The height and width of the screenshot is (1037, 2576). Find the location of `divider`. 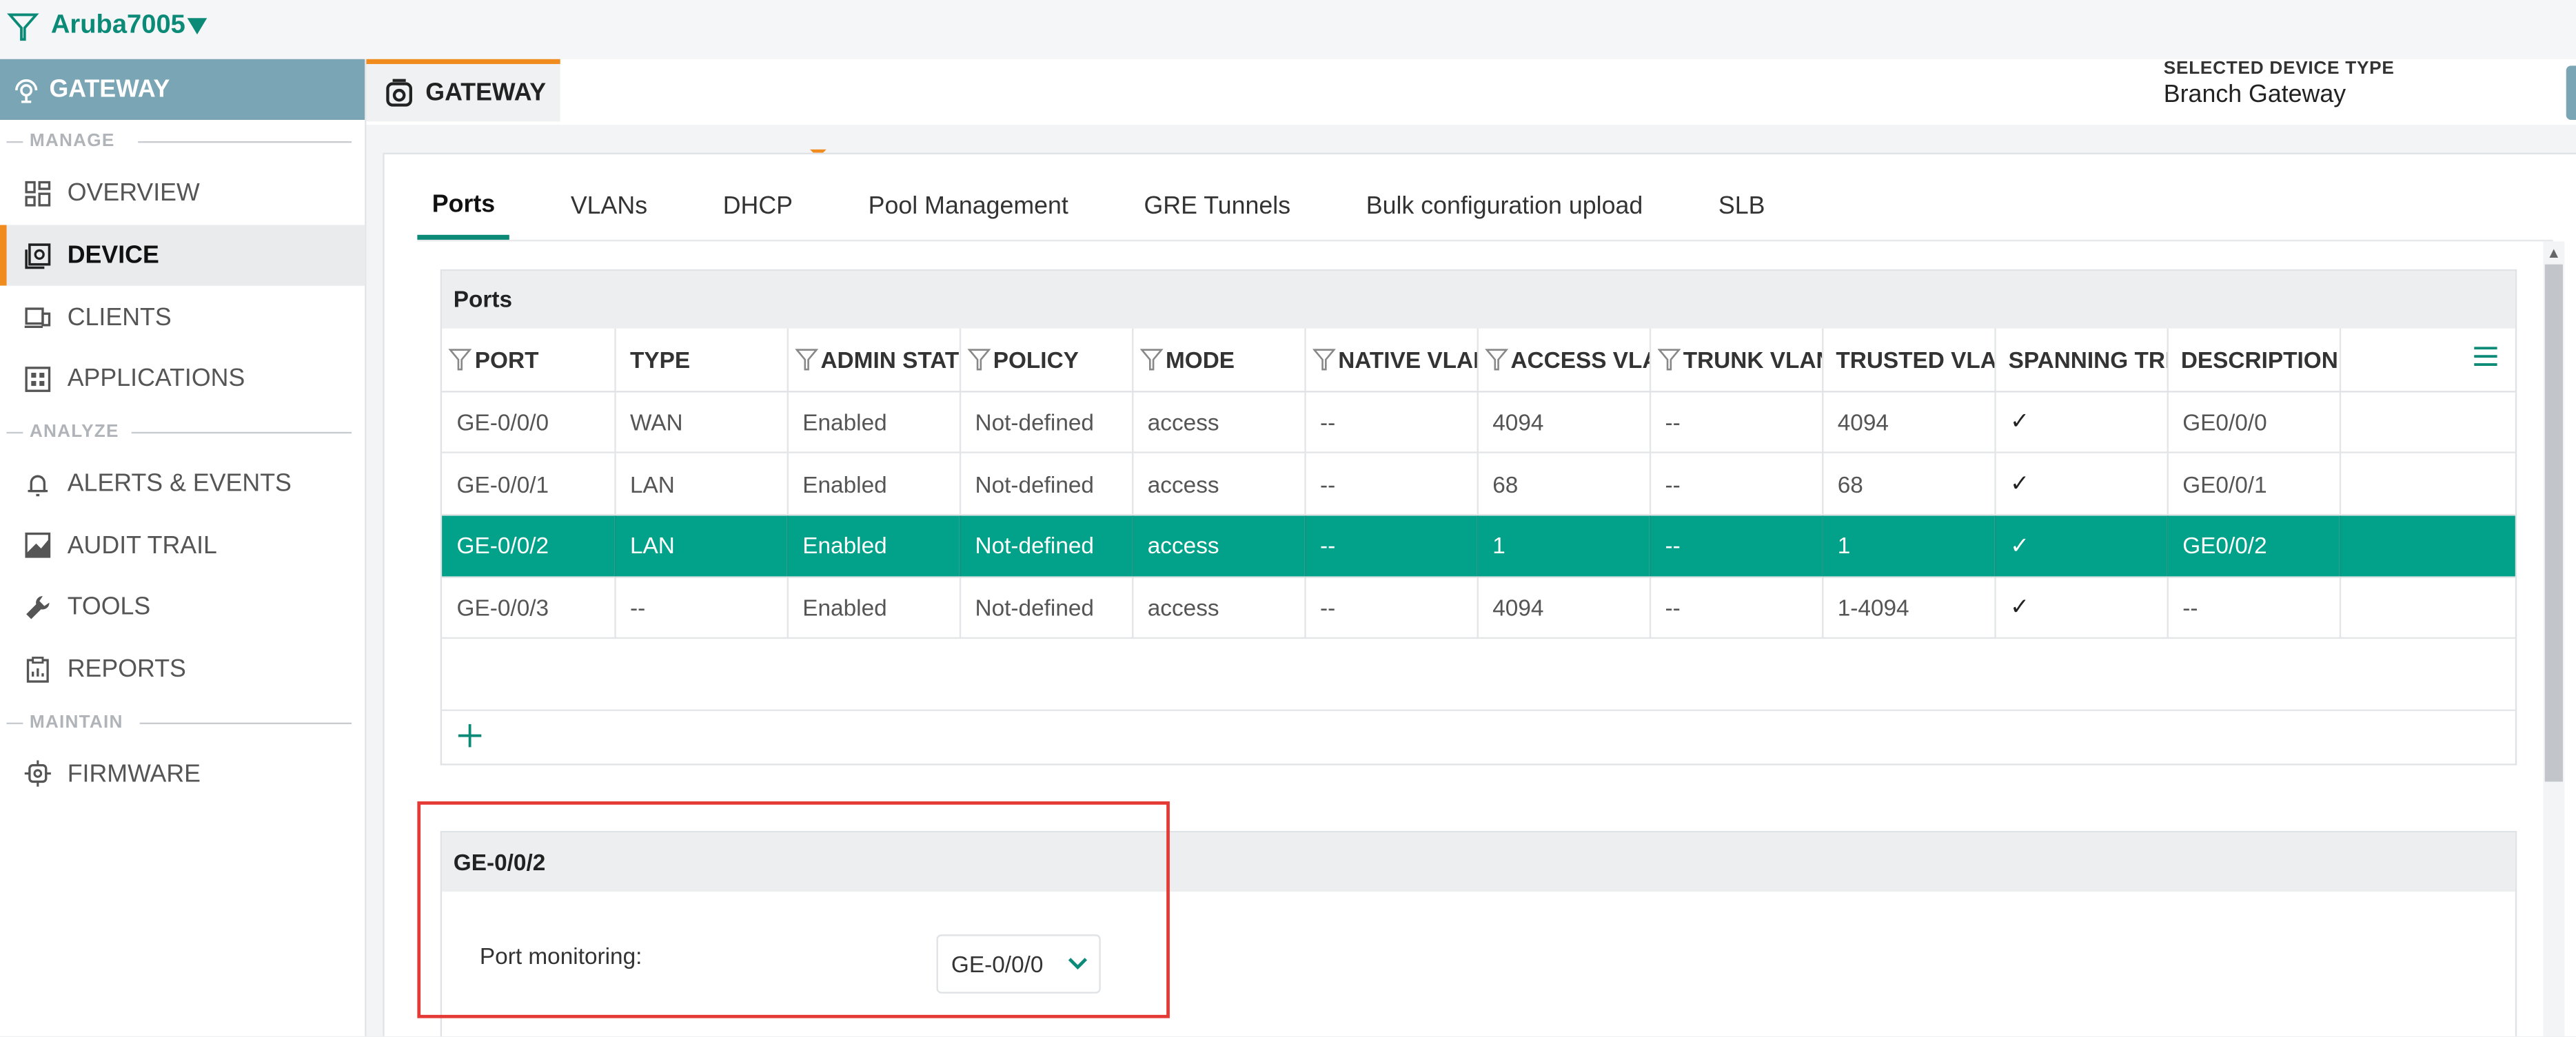

divider is located at coordinates (1485, 240).